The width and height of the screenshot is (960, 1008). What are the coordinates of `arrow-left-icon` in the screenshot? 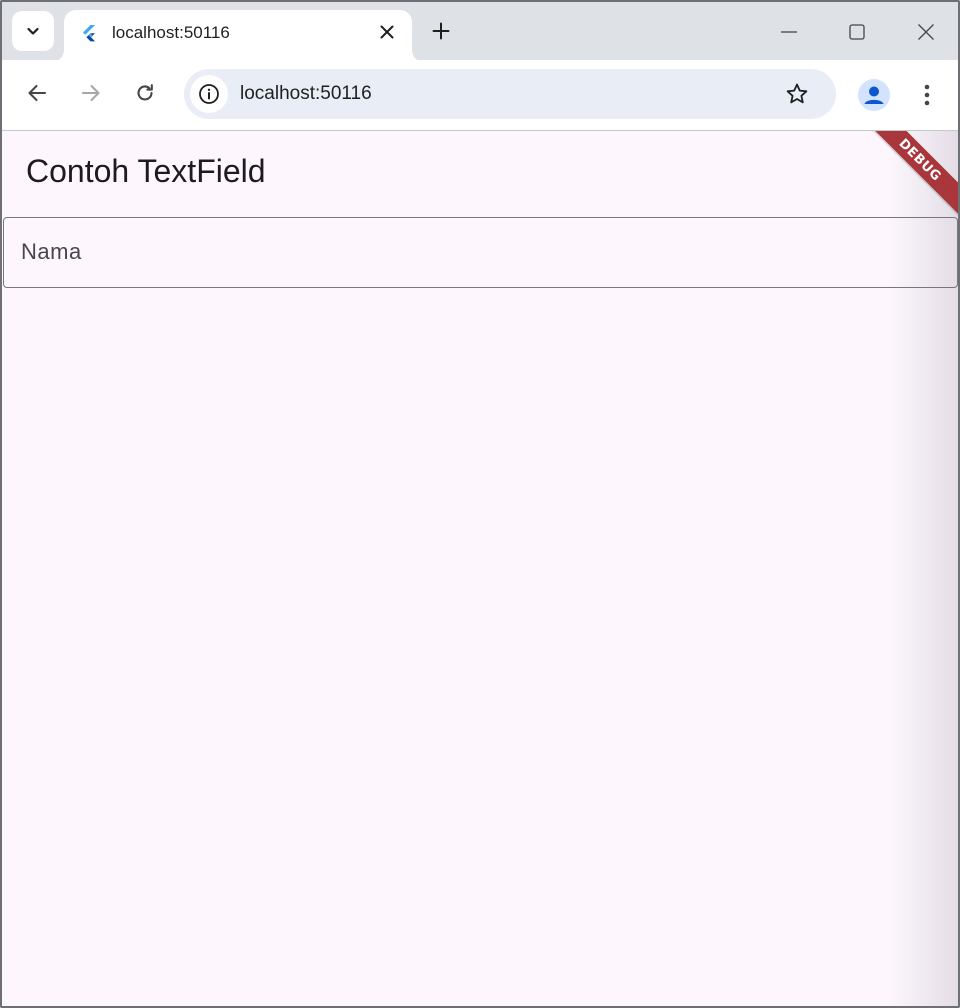 It's located at (37, 93).